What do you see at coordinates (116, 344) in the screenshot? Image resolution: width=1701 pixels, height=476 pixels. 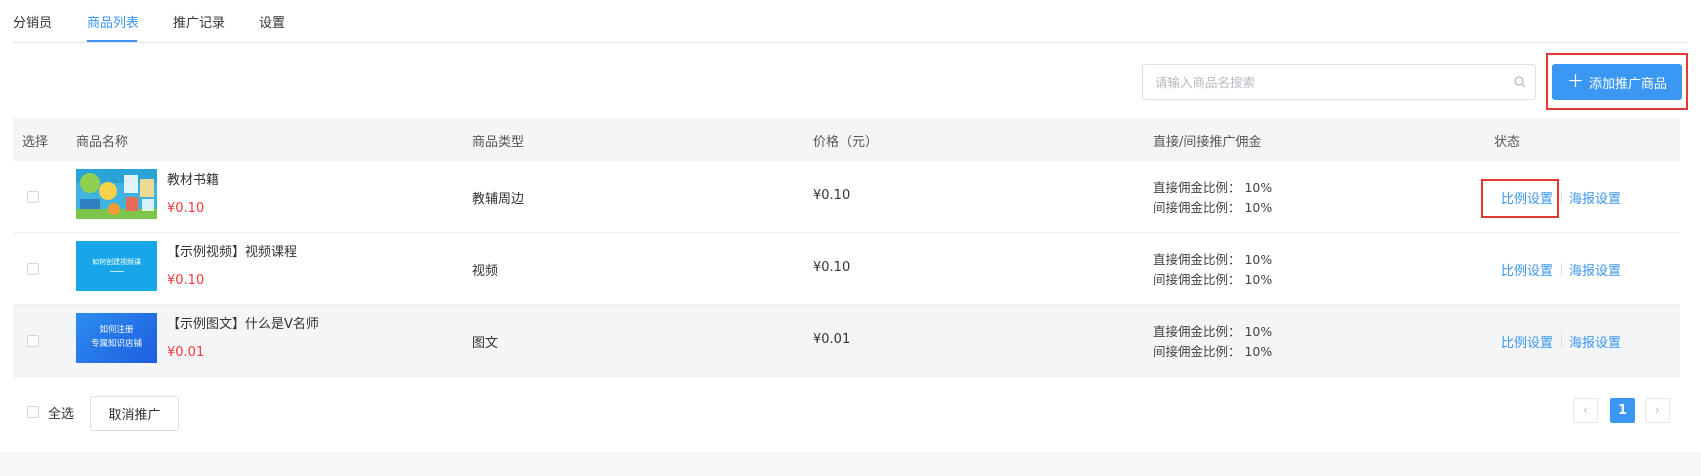 I see `thumbnail-caption-line2: 专属知识店铺` at bounding box center [116, 344].